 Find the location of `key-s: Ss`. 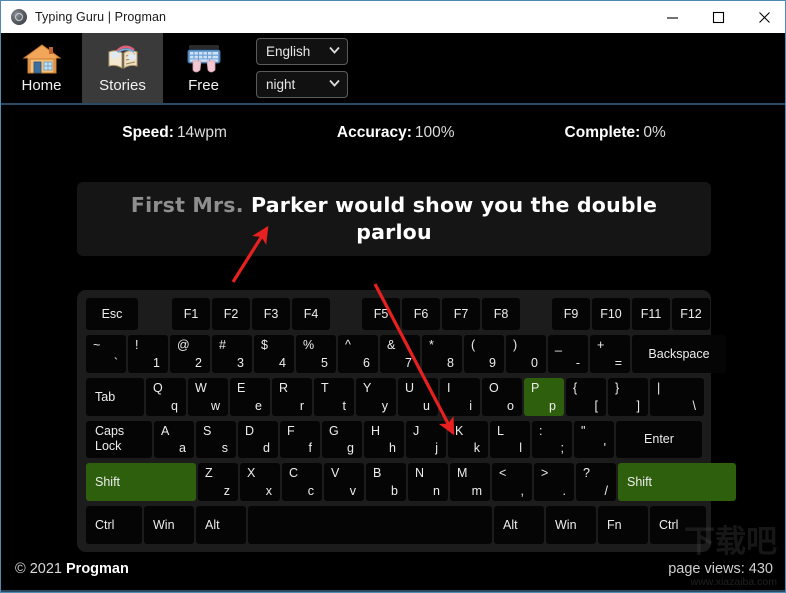

key-s: Ss is located at coordinates (216, 439).